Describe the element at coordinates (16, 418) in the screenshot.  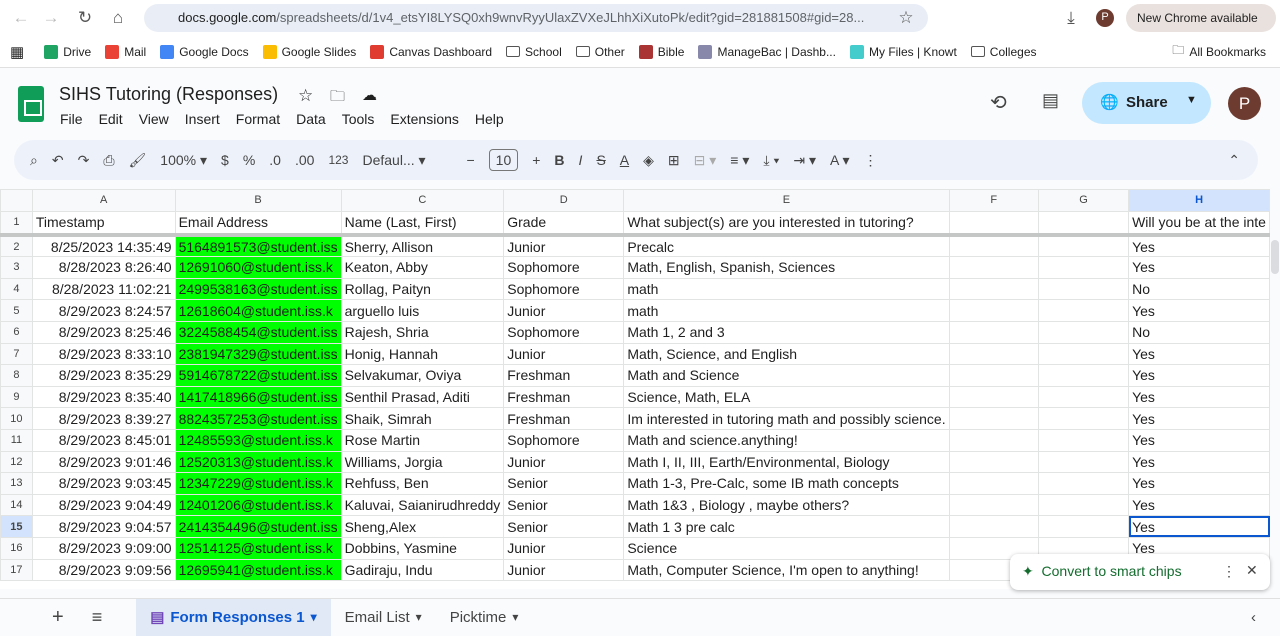
I see `row-number: 10` at that location.